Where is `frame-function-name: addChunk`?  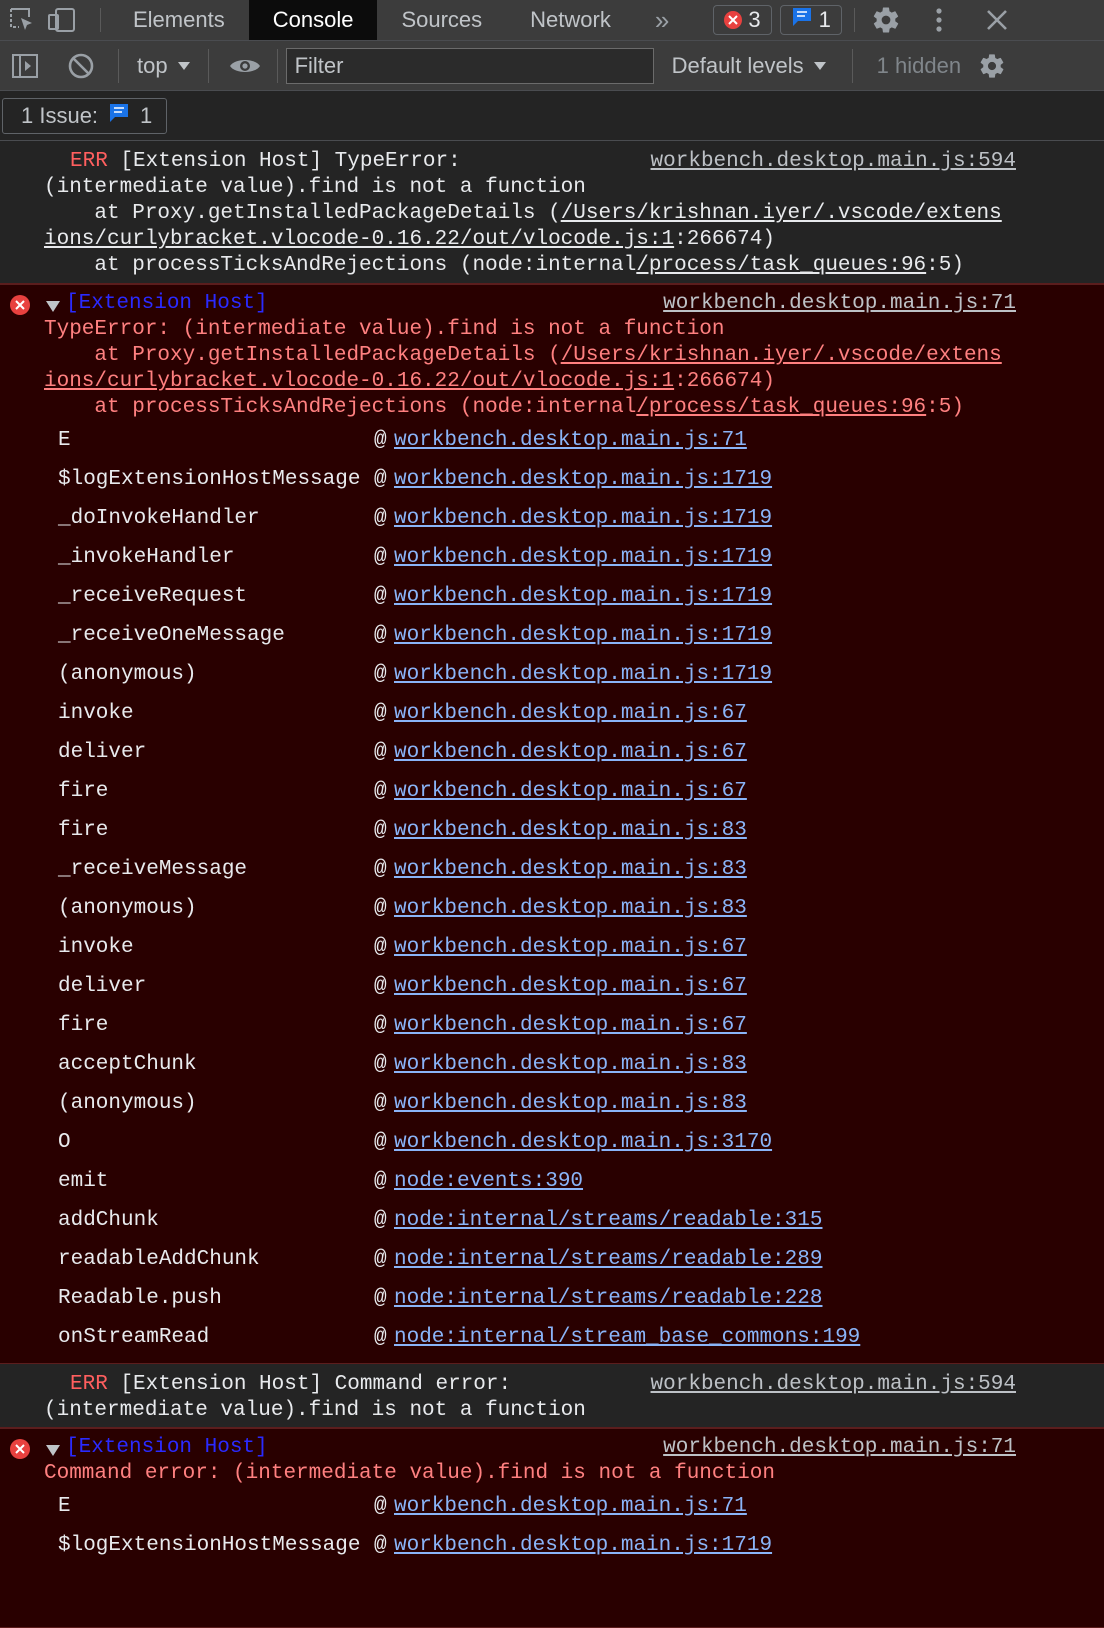
frame-function-name: addChunk is located at coordinates (108, 1220).